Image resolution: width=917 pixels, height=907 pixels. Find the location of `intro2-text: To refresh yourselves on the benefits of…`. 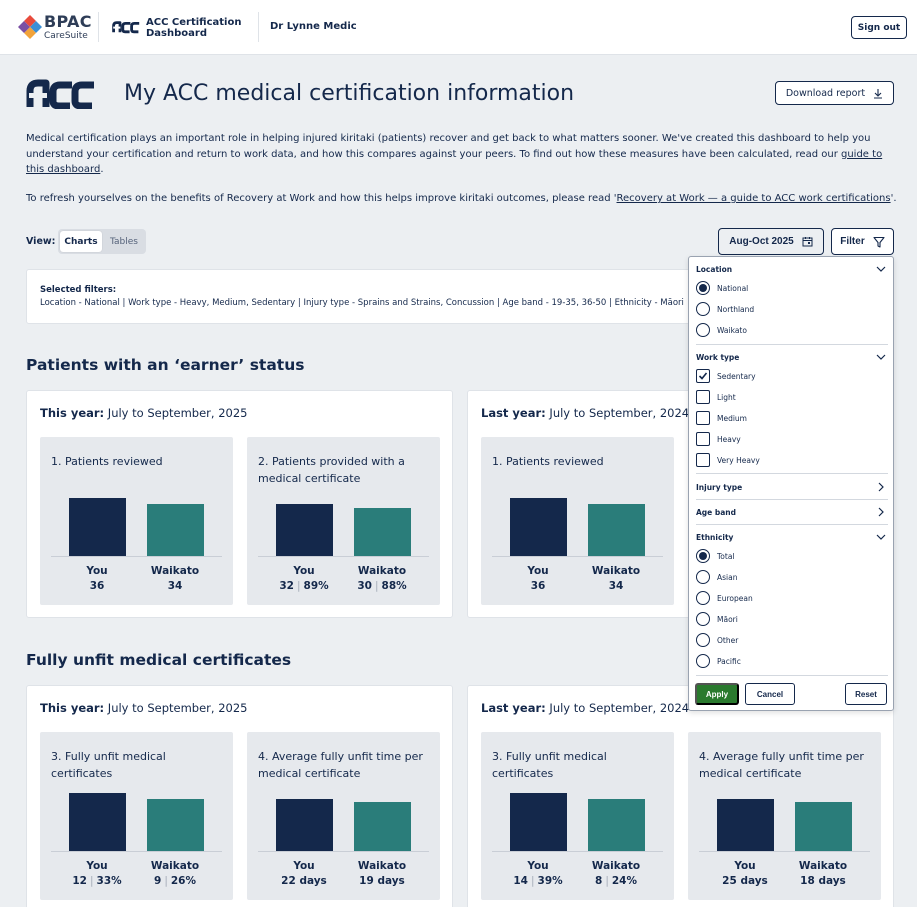

intro2-text: To refresh yourselves on the benefits of… is located at coordinates (321, 198).